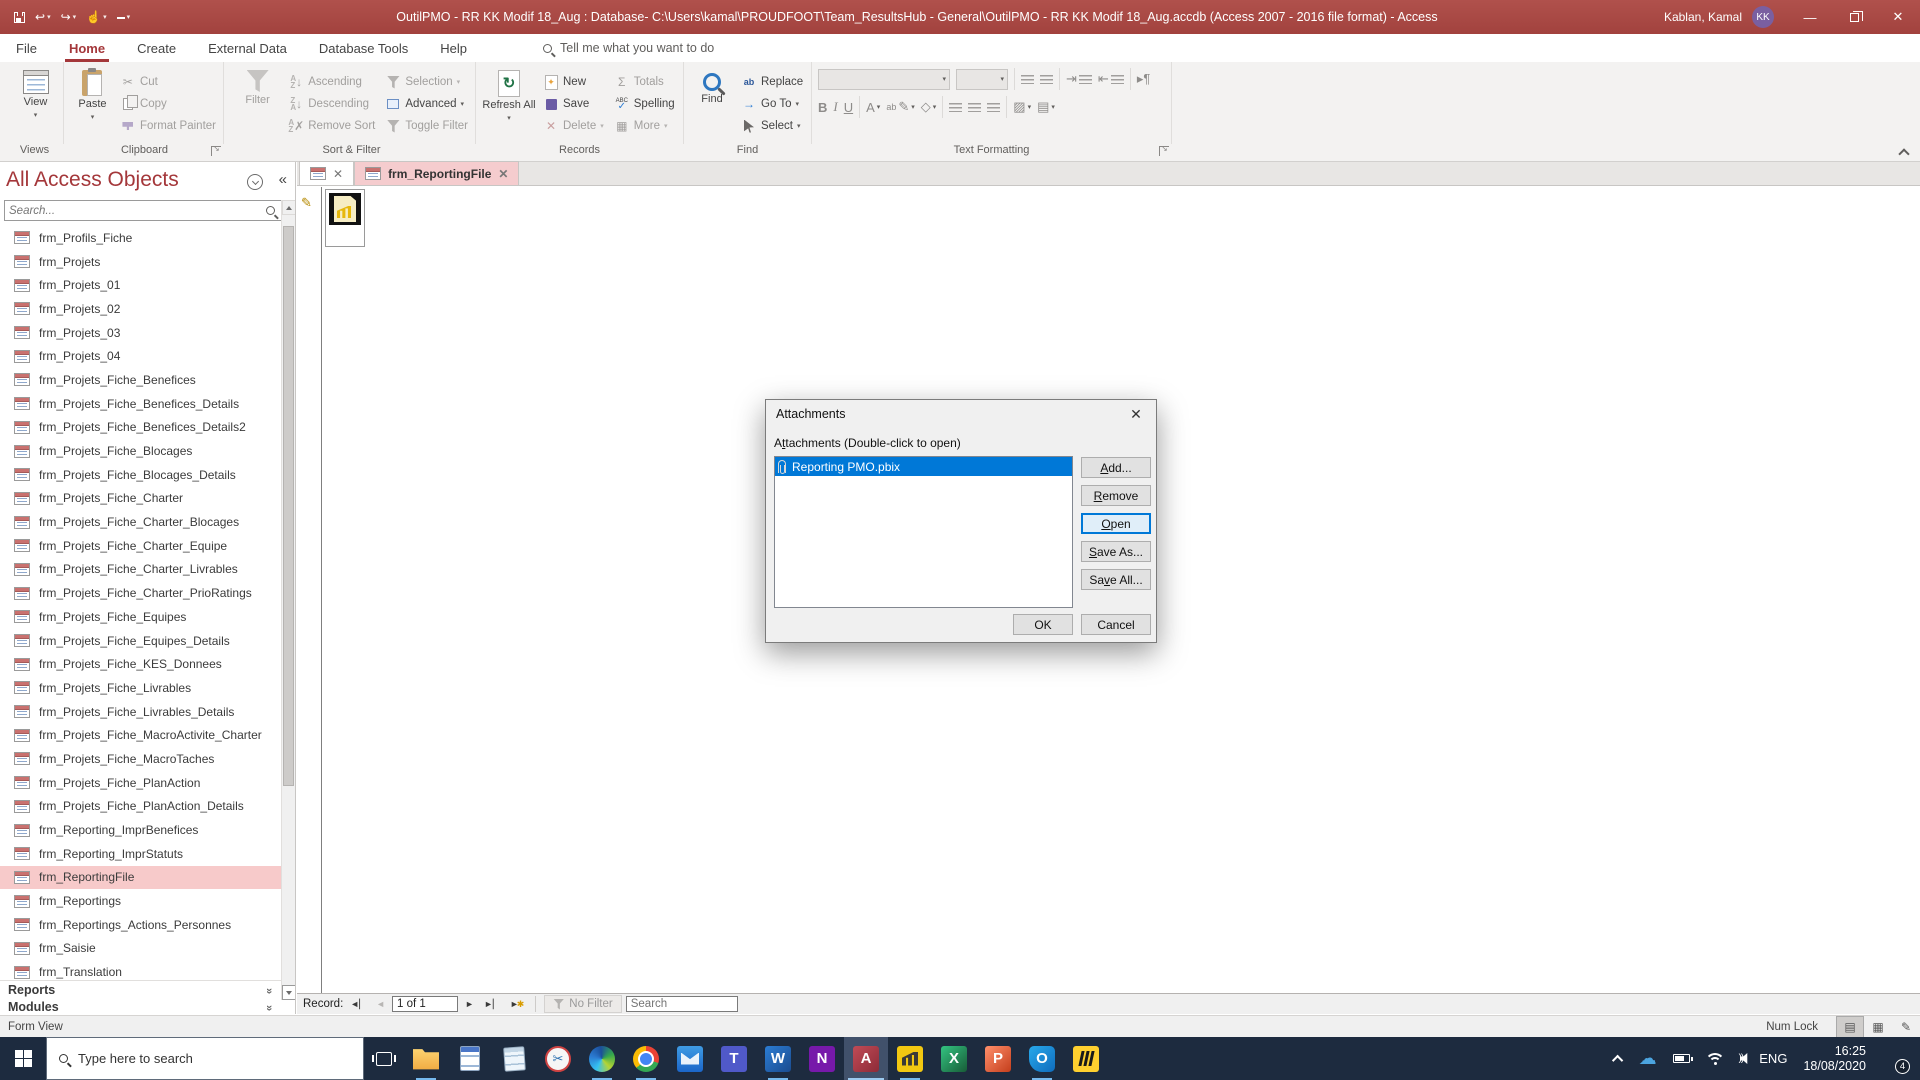 This screenshot has width=1920, height=1080. Describe the element at coordinates (288, 207) in the screenshot. I see `scroll-up-icon` at that location.